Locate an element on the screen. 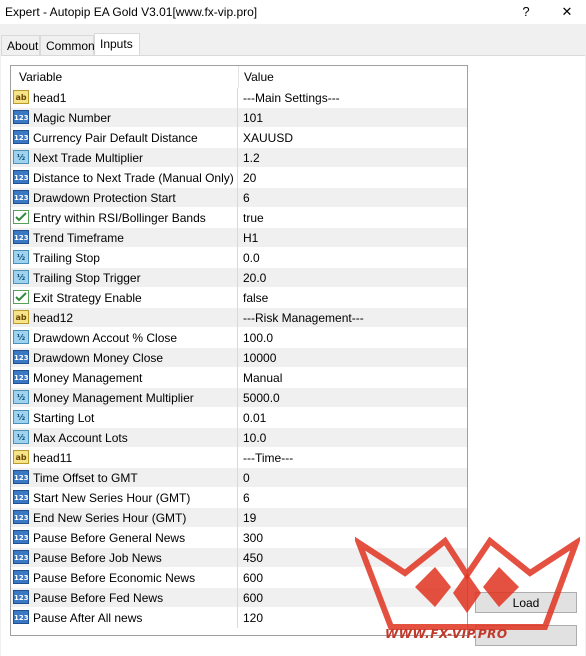 The width and height of the screenshot is (586, 656). table-row: ½ Max Account Lots 10.0 is located at coordinates (239, 438).